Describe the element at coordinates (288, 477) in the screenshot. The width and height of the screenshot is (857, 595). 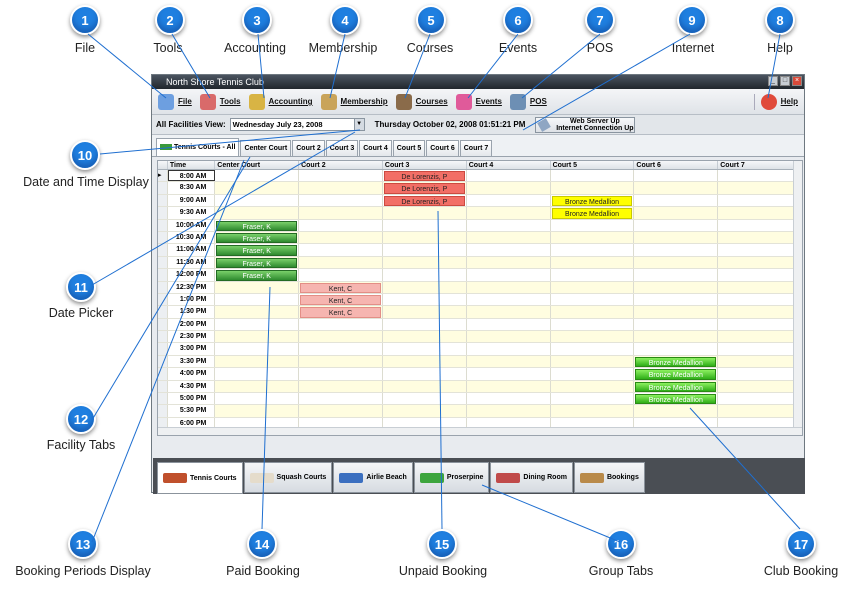
I see `group-tab-squash-courts: Squash Courts` at that location.